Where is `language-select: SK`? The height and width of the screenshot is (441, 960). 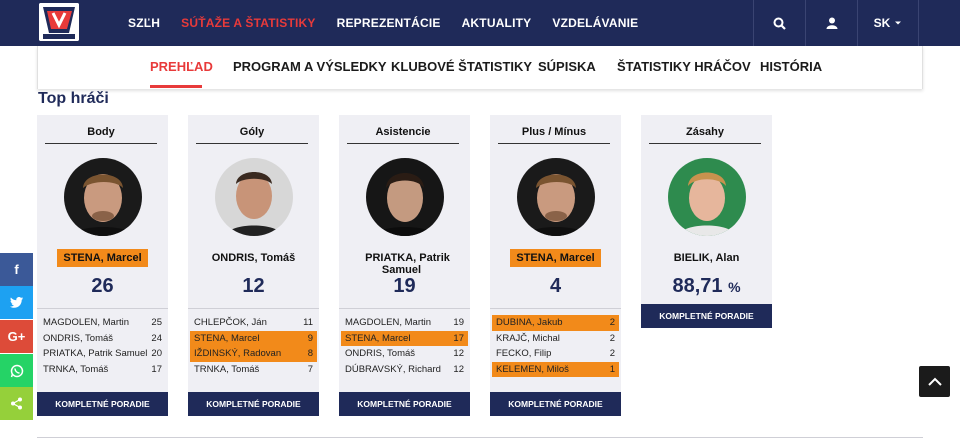 language-select: SK is located at coordinates (888, 23).